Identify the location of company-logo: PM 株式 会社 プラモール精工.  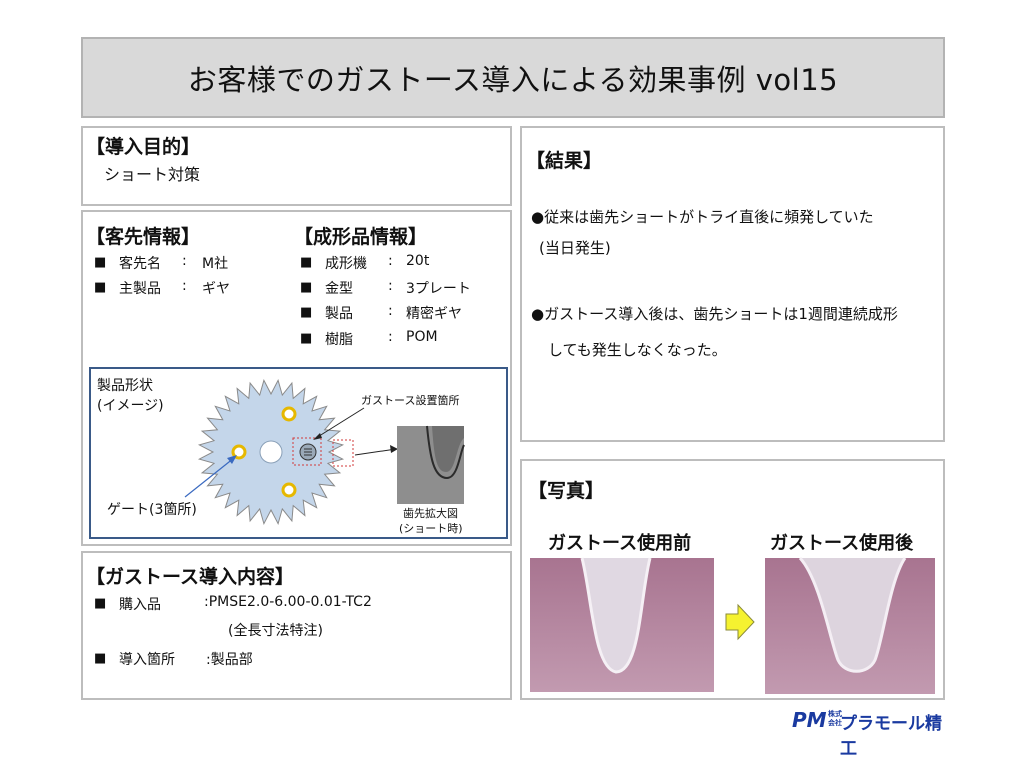
(870, 733).